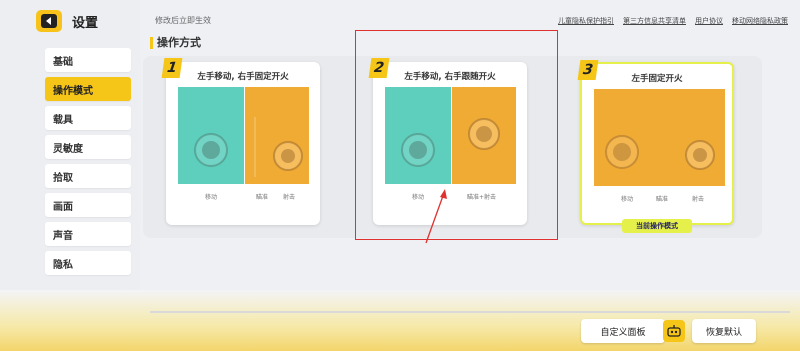 This screenshot has height=351, width=800. Describe the element at coordinates (88, 205) in the screenshot. I see `sidebar-item-graphics: 画面` at that location.